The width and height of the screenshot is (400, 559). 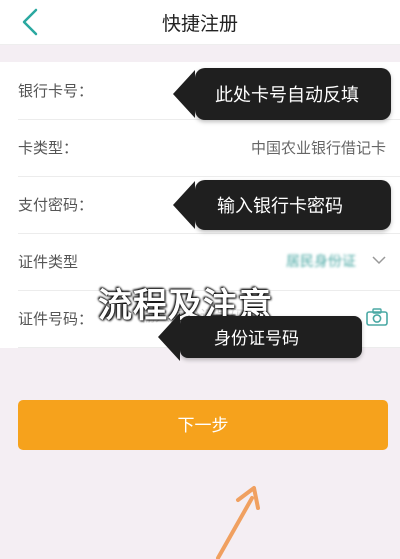 What do you see at coordinates (56, 319) in the screenshot?
I see `id-number-label: 证件号码：` at bounding box center [56, 319].